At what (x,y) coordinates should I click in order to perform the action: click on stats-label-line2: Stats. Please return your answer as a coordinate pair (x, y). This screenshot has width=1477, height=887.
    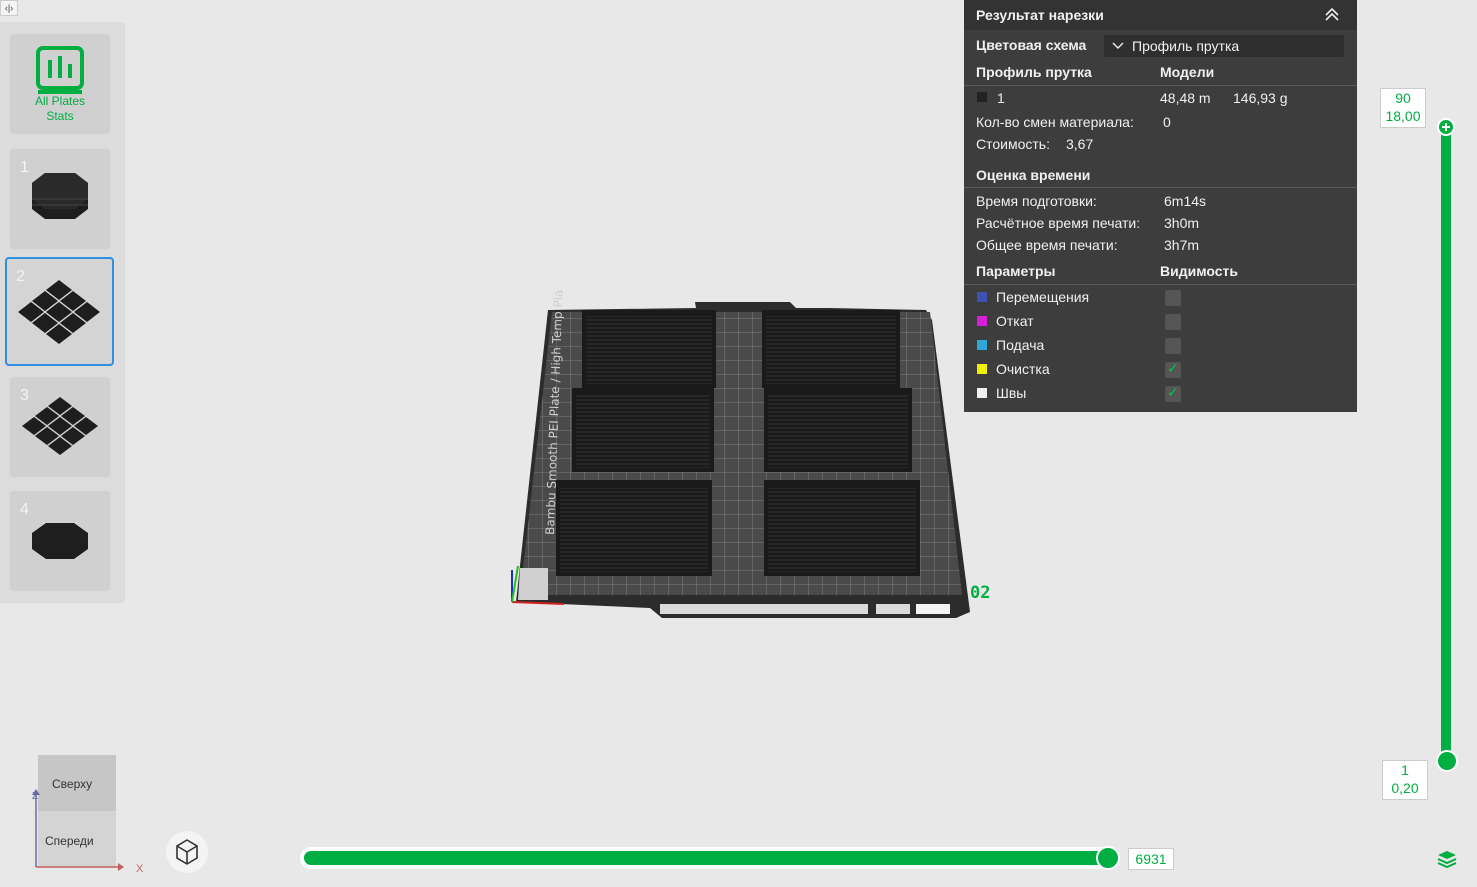
    Looking at the image, I should click on (60, 116).